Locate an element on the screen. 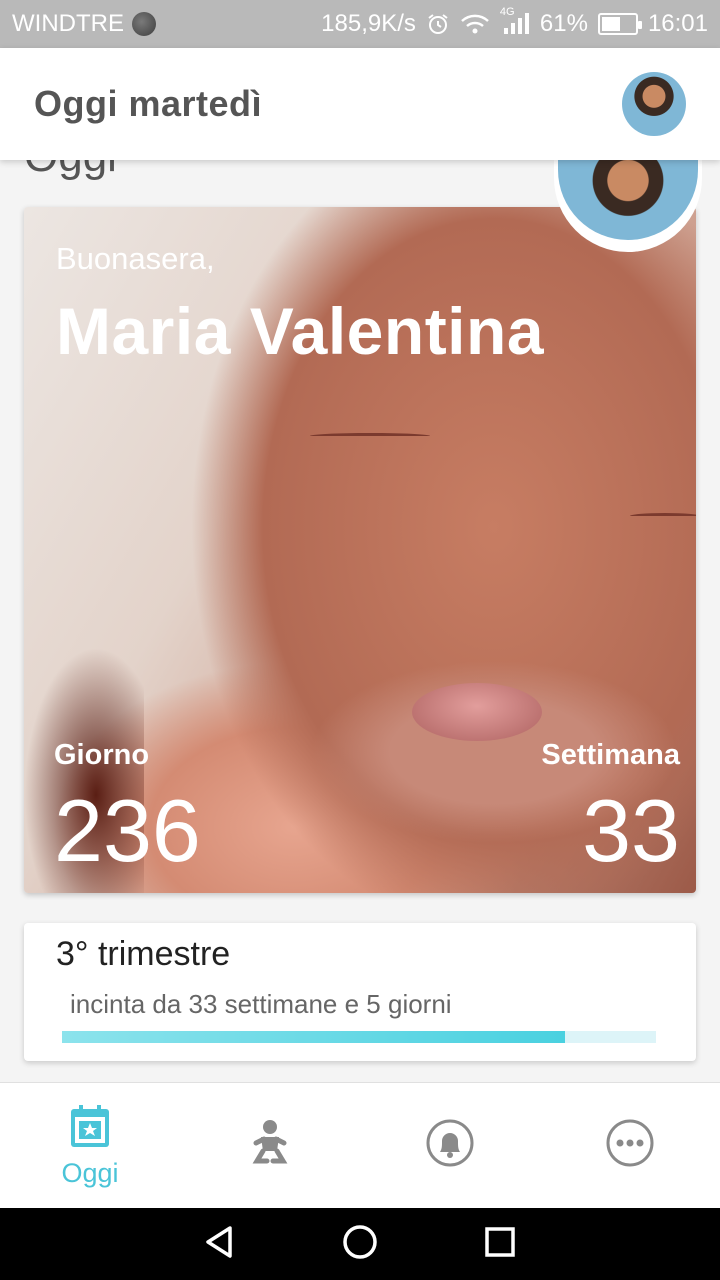  signal-icon: 4G is located at coordinates (515, 21).